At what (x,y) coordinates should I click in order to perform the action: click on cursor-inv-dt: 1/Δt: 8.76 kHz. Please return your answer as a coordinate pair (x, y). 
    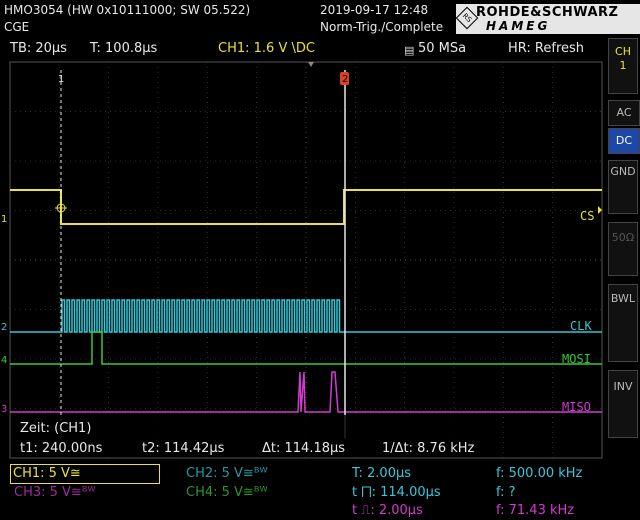
    Looking at the image, I should click on (428, 448).